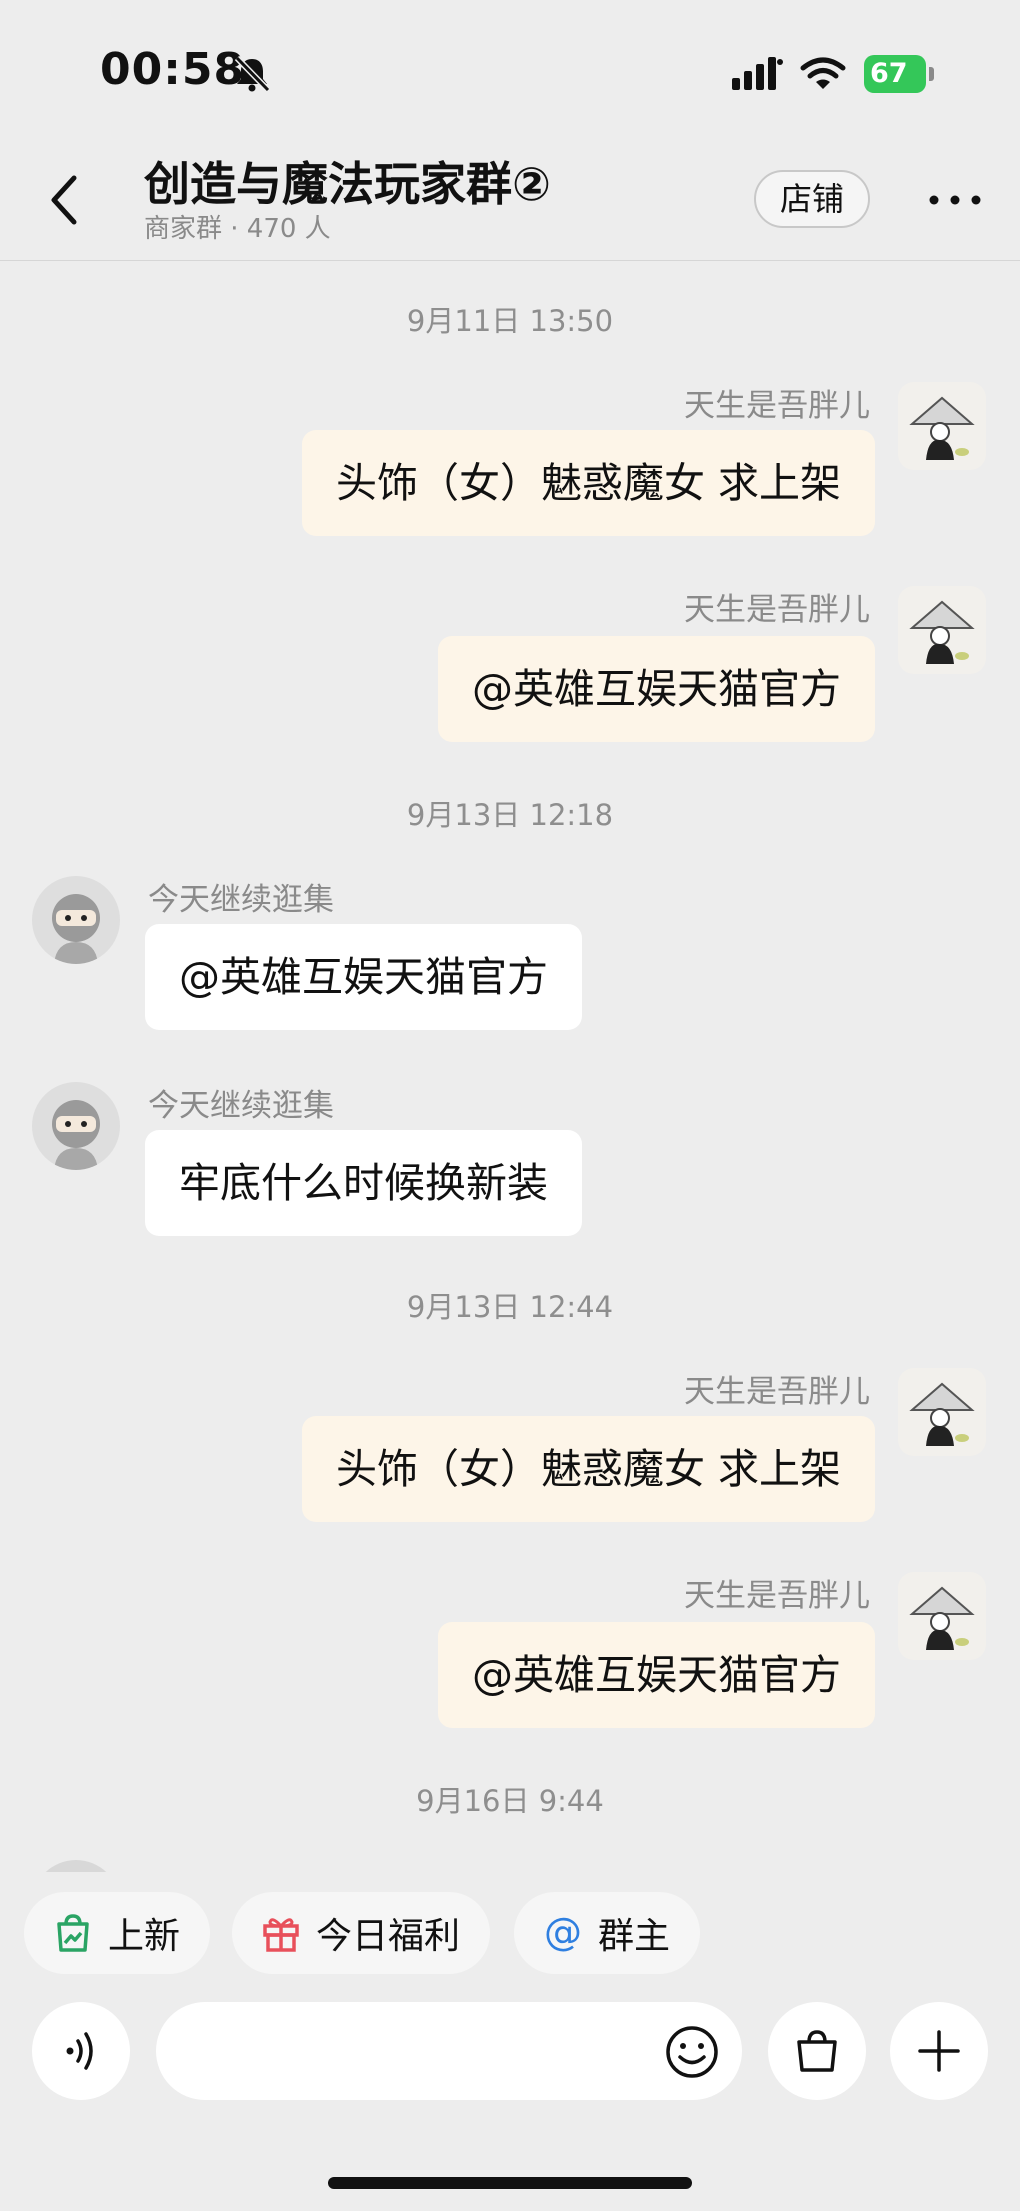  I want to click on more-actions-button, so click(939, 2051).